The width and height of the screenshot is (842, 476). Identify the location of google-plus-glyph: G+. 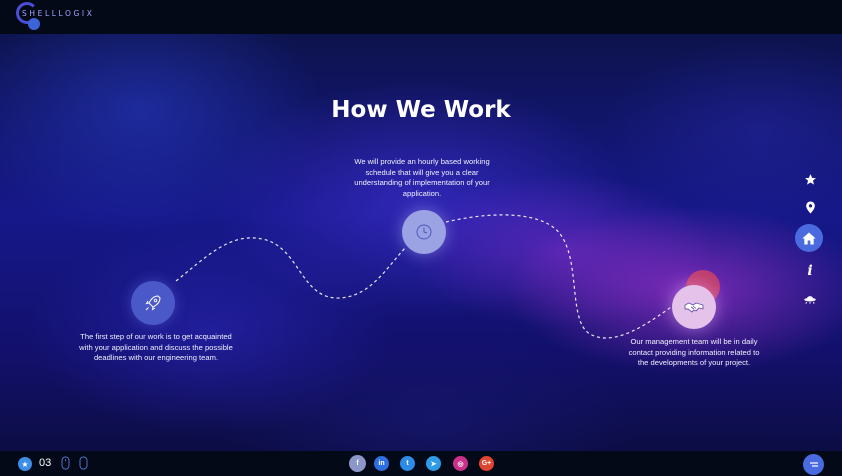
(486, 463).